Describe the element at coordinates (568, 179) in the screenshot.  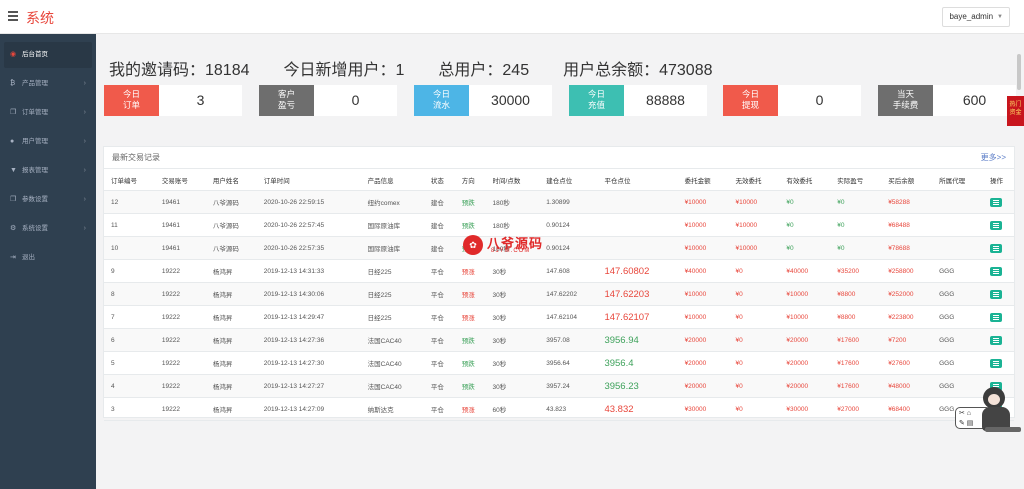
I see `column-header: 建仓点位` at that location.